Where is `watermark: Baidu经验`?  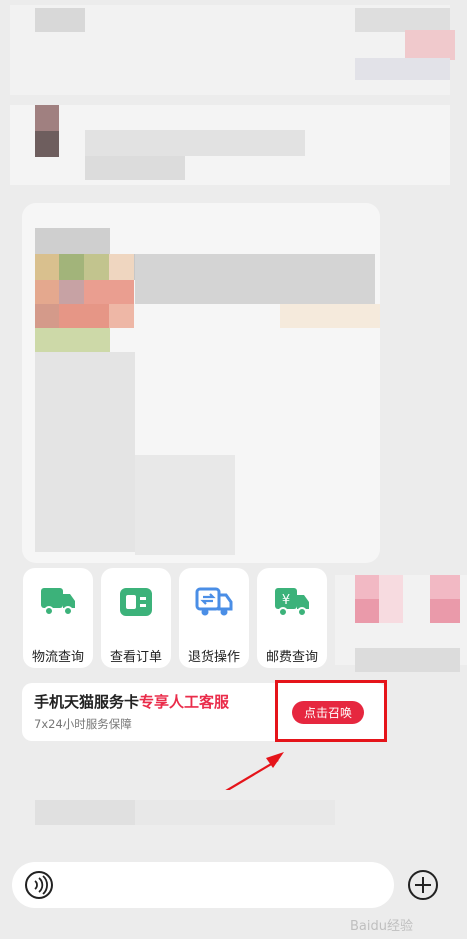
watermark: Baidu经验 is located at coordinates (381, 926).